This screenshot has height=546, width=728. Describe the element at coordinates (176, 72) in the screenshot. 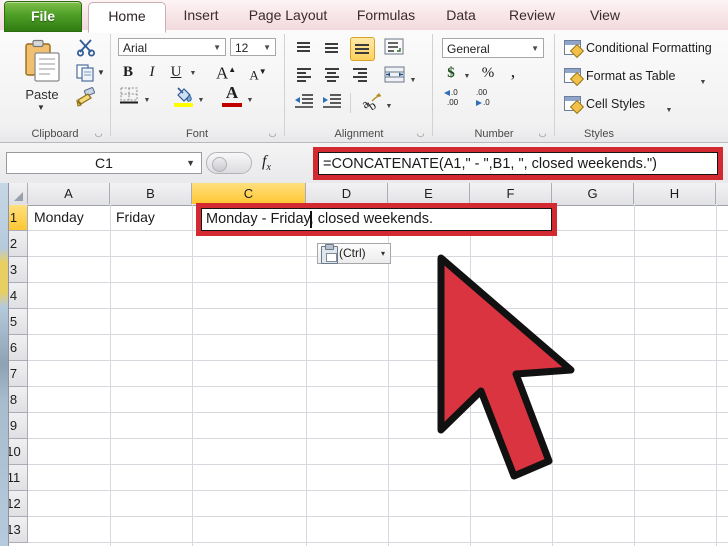

I see `underline-button: U` at that location.